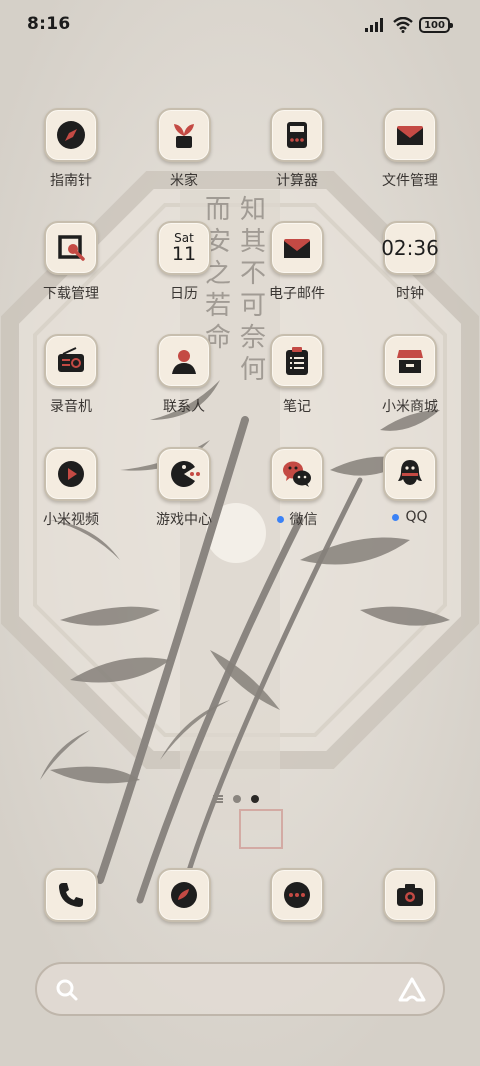  I want to click on search-icon, so click(67, 990).